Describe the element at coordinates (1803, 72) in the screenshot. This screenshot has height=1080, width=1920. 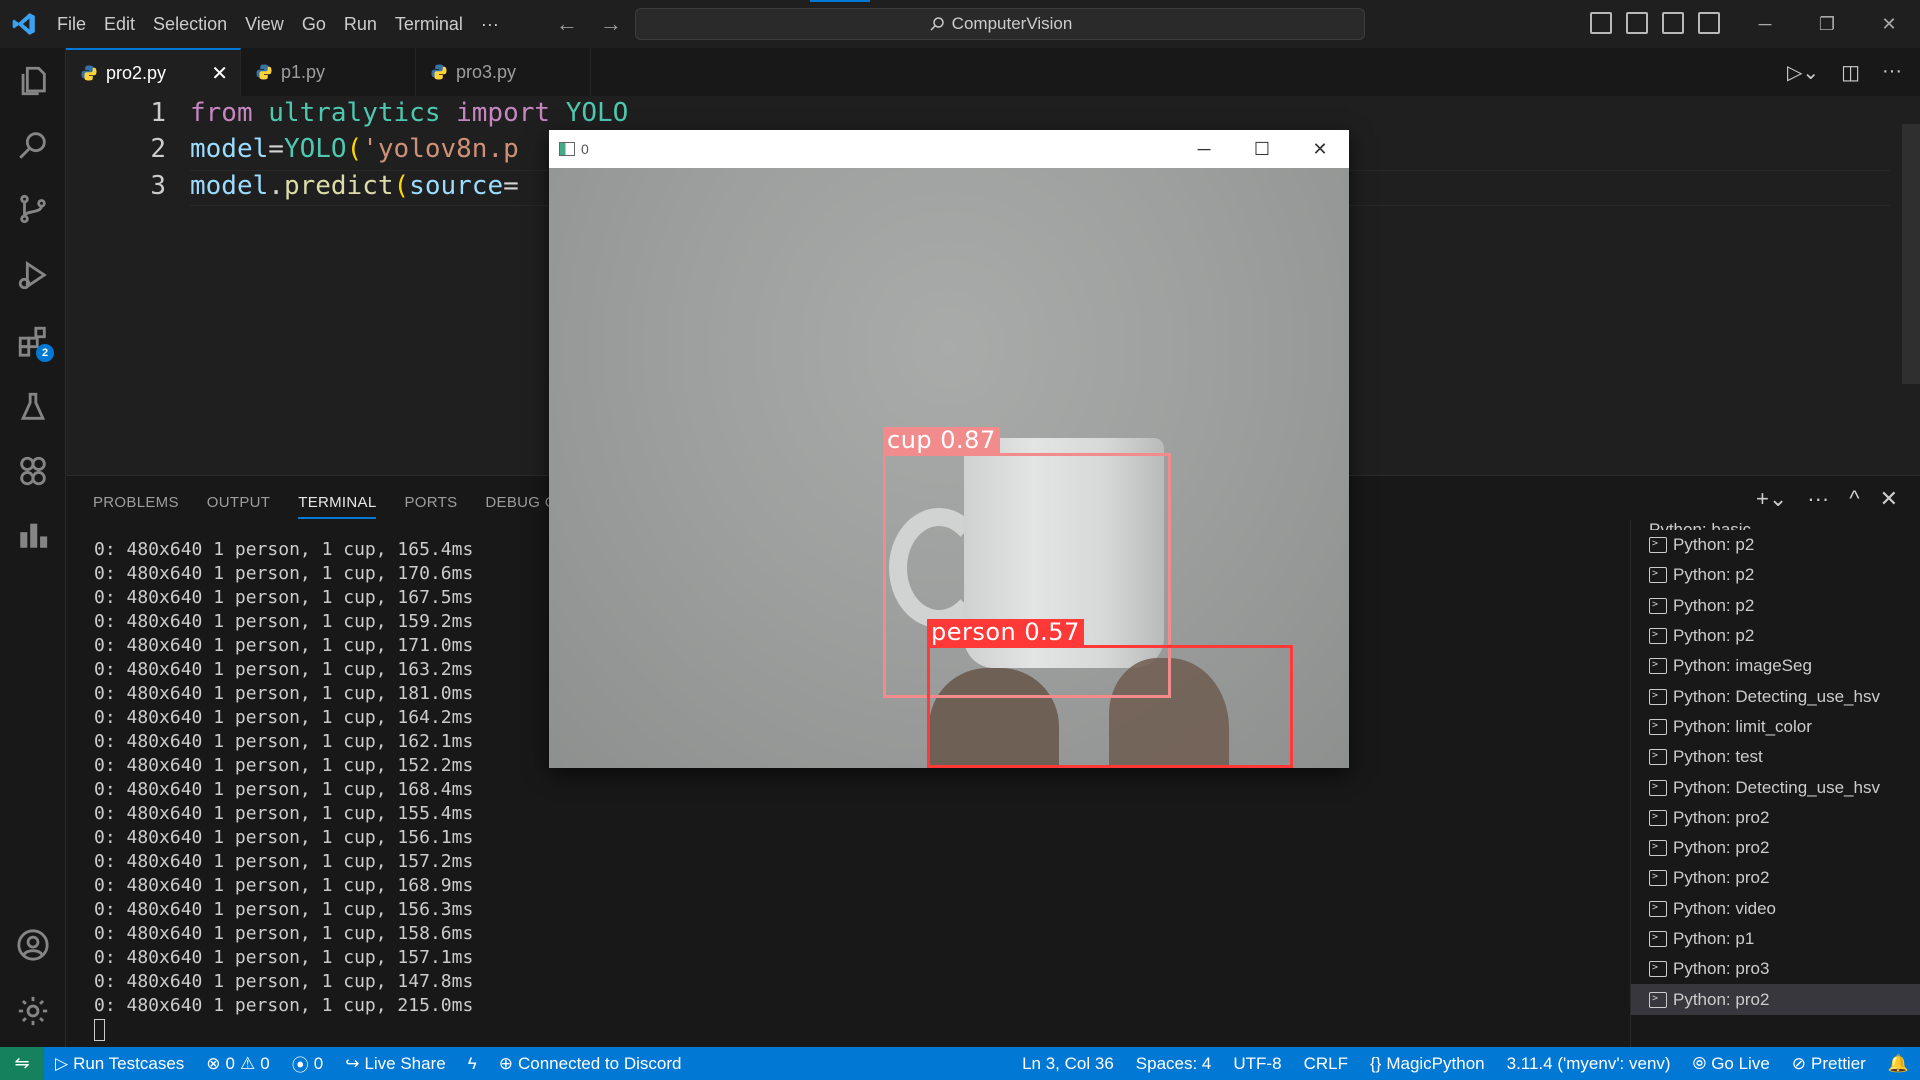
I see `run-python-file-icon: ▷⌄` at that location.